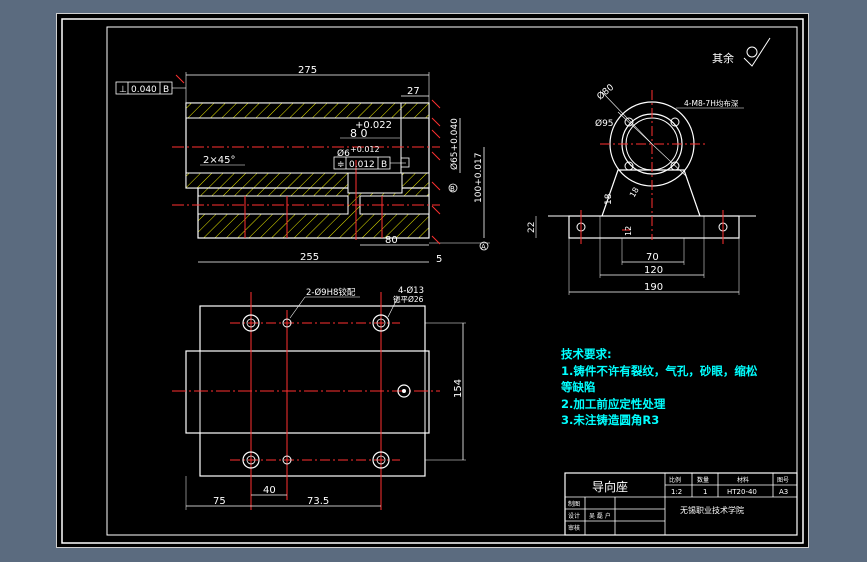 Image resolution: width=867 pixels, height=562 pixels. Describe the element at coordinates (458, 388) in the screenshot. I see `dim-154: 154` at that location.